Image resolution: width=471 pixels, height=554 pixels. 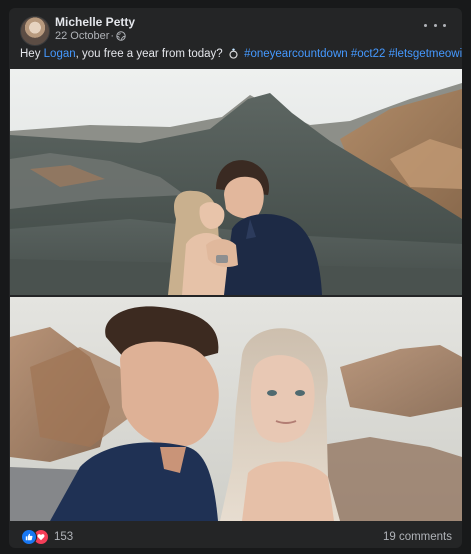 I want to click on mention-link: Logan, so click(x=60, y=54).